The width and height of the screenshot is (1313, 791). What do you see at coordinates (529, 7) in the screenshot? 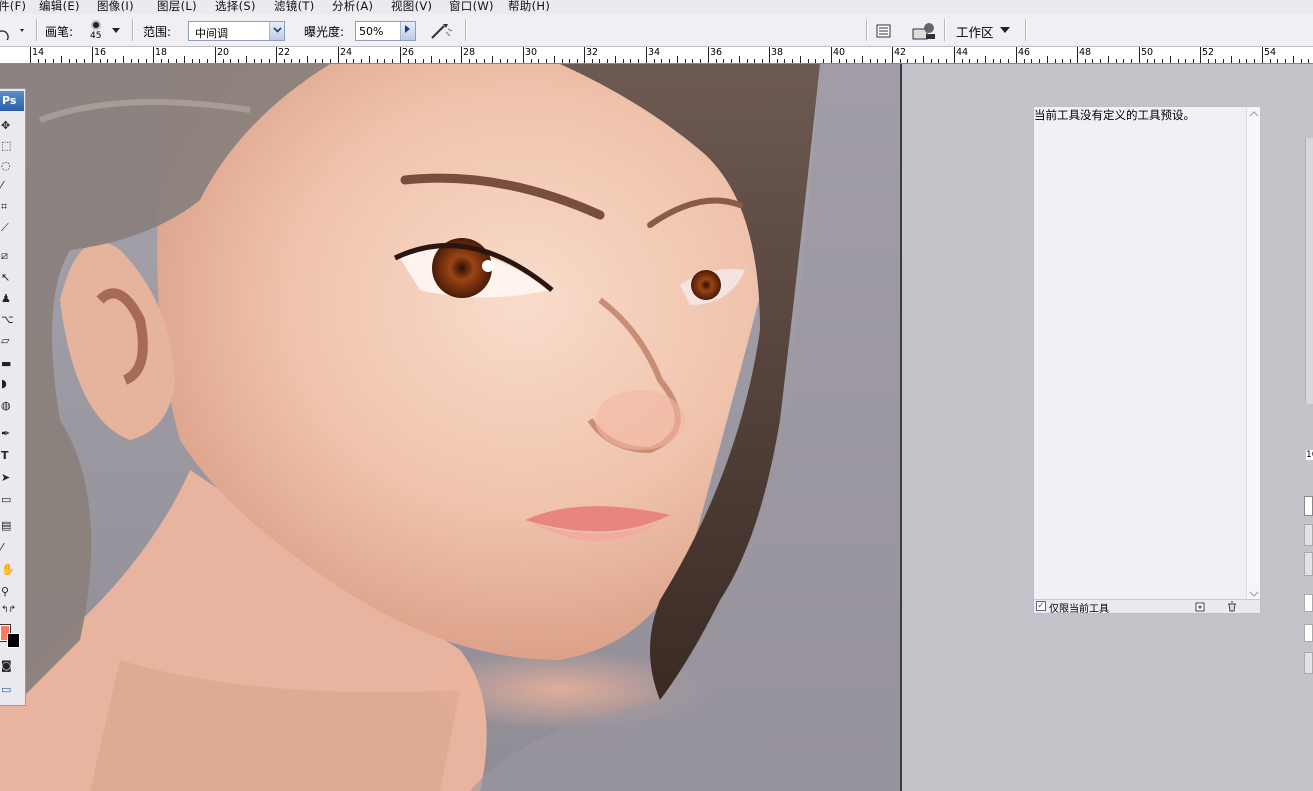
I see `menu-help: 帮助(H)` at bounding box center [529, 7].